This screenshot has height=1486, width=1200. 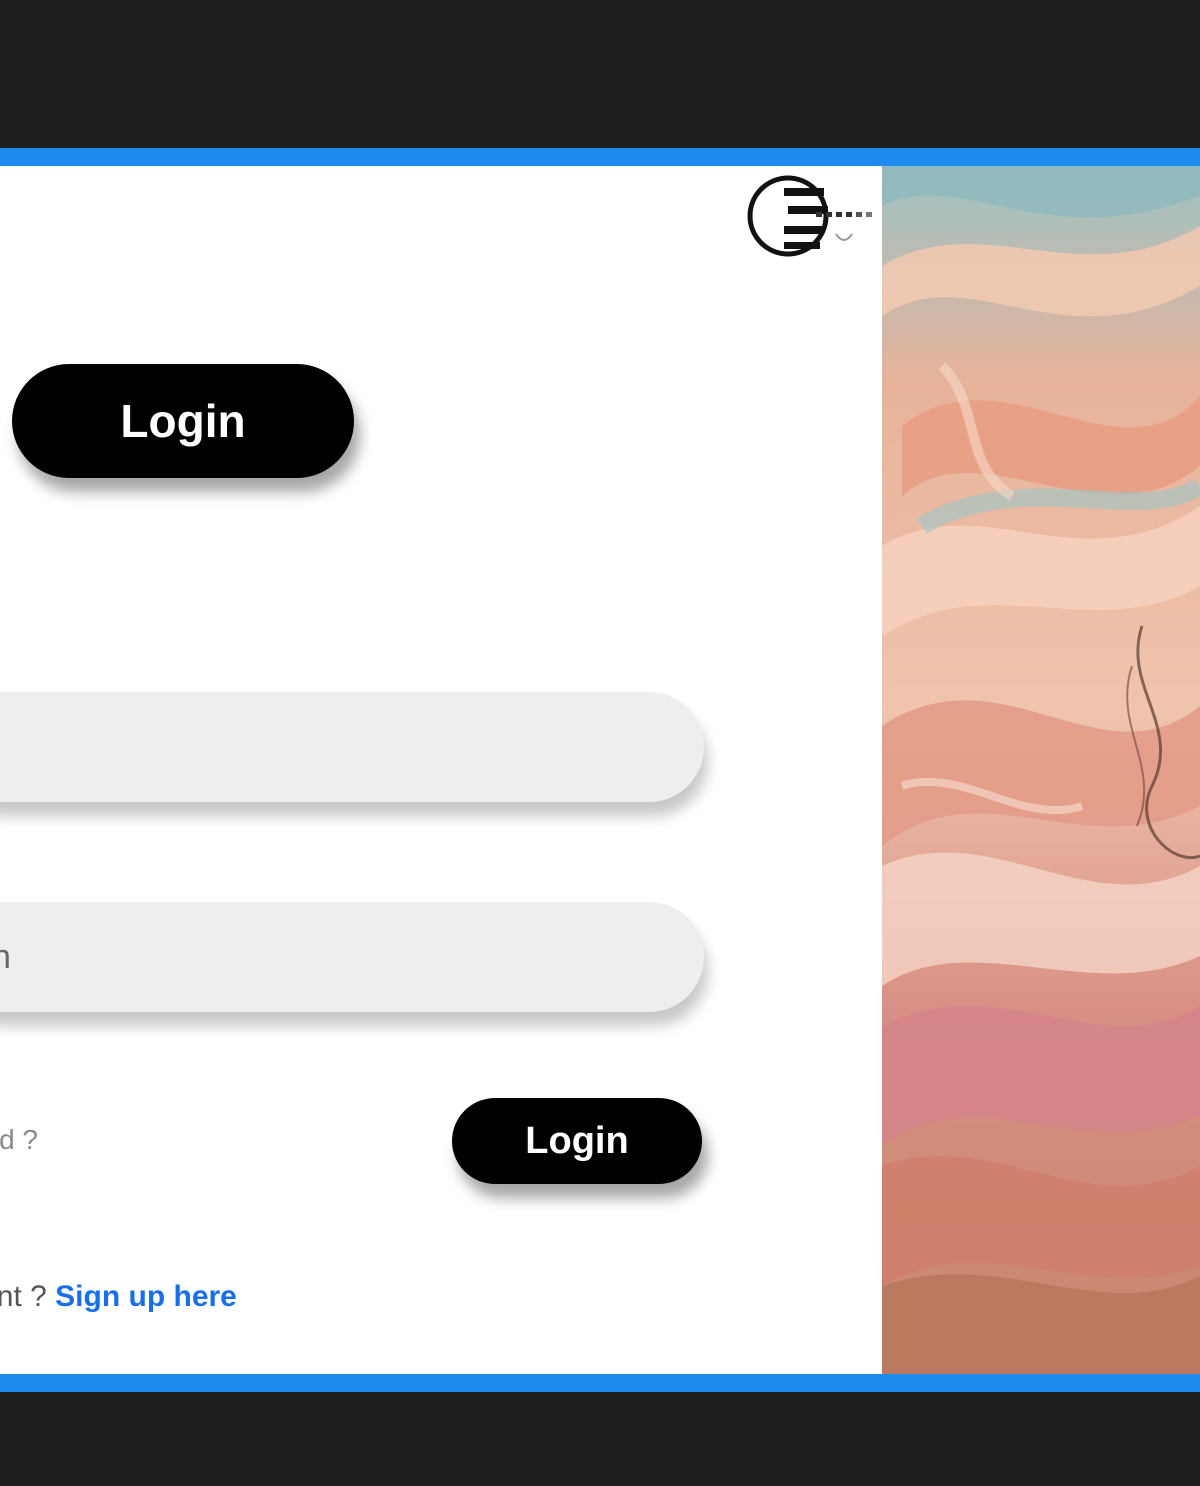 What do you see at coordinates (23, 1296) in the screenshot?
I see `signup-prompt-text: e an account ?` at bounding box center [23, 1296].